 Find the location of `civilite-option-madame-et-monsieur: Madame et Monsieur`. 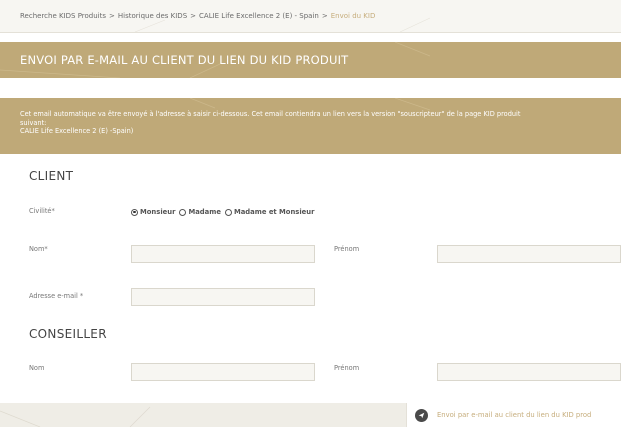

civilite-option-madame-et-monsieur: Madame et Monsieur is located at coordinates (269, 212).